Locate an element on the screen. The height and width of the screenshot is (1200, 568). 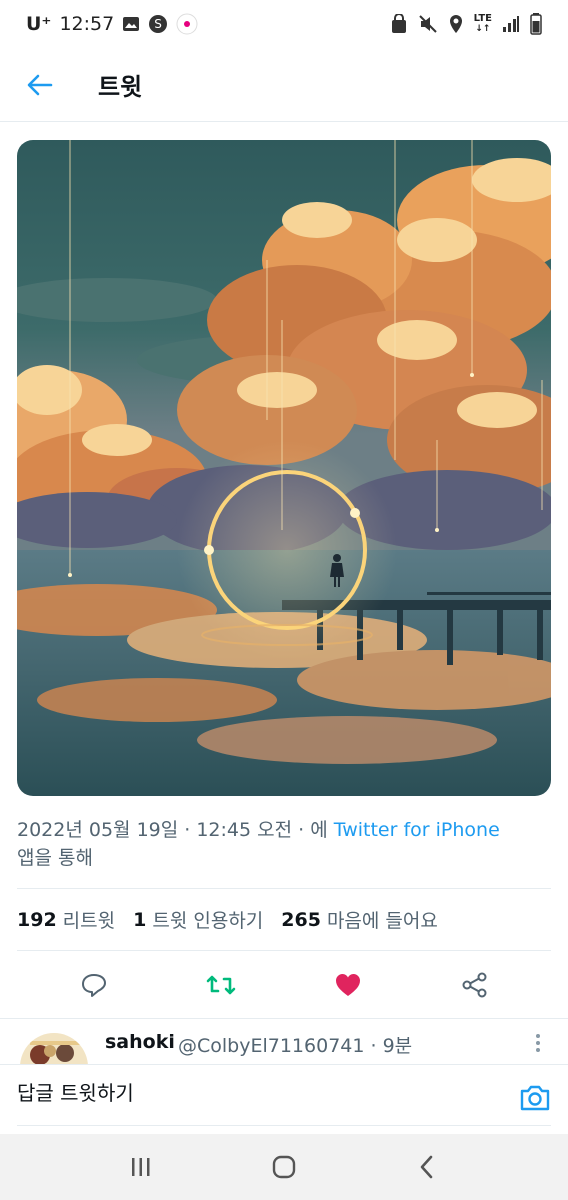
quotes-stat: 1 트윗 인용하기 is located at coordinates (198, 919).